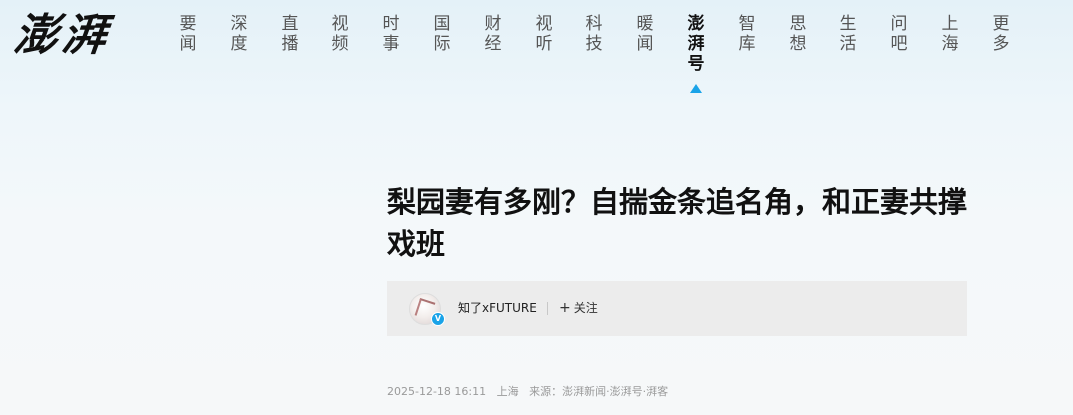 The image size is (1073, 415). What do you see at coordinates (565, 308) in the screenshot?
I see `plus-icon: +` at bounding box center [565, 308].